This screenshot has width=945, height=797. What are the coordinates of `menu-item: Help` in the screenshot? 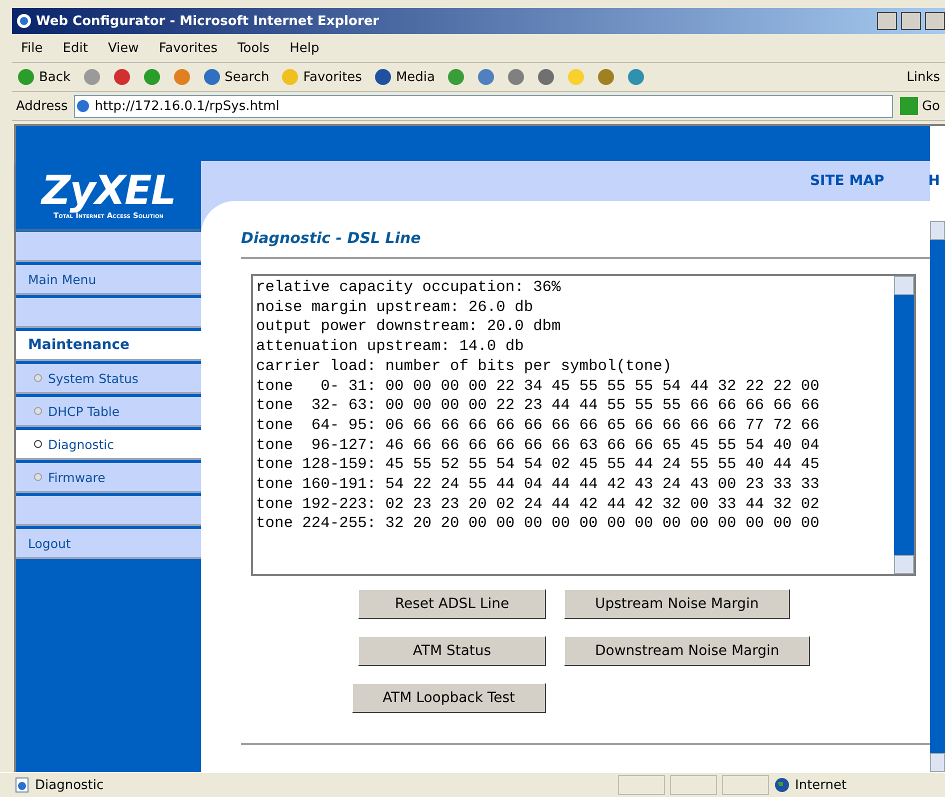 It's located at (304, 48).